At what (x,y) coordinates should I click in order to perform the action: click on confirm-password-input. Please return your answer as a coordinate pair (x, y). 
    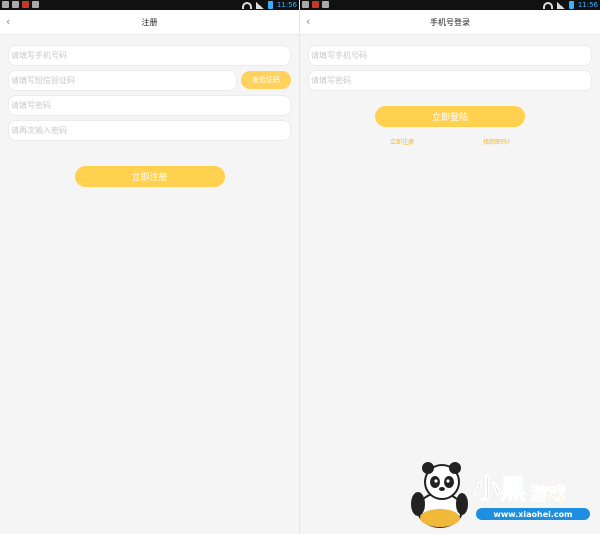
    Looking at the image, I should click on (150, 130).